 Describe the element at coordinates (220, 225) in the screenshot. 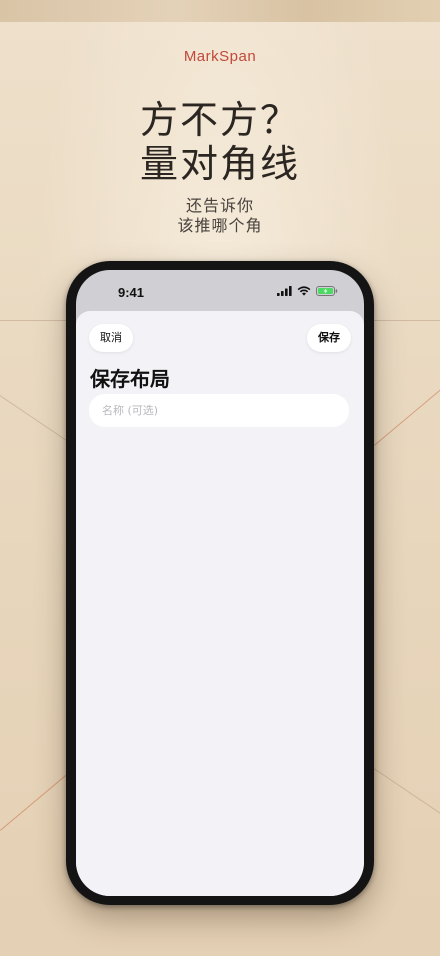

I see `subline-line-2: 该推哪个角` at that location.